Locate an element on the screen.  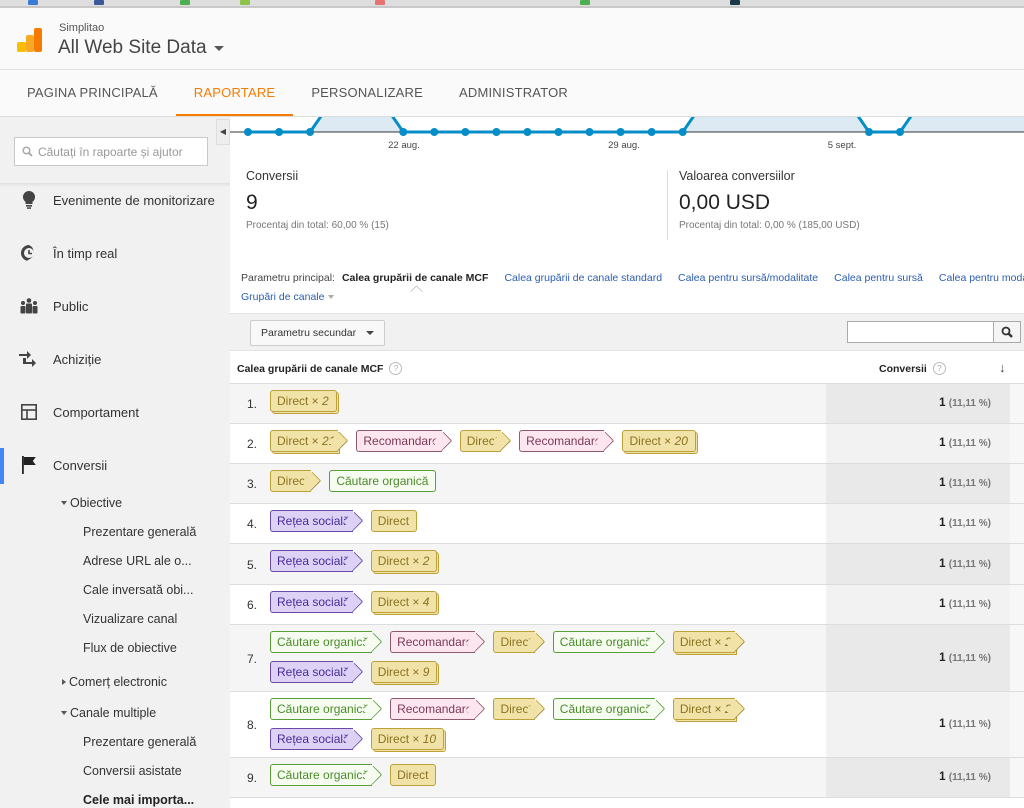
channel-label: Direct is located at coordinates (695, 642).